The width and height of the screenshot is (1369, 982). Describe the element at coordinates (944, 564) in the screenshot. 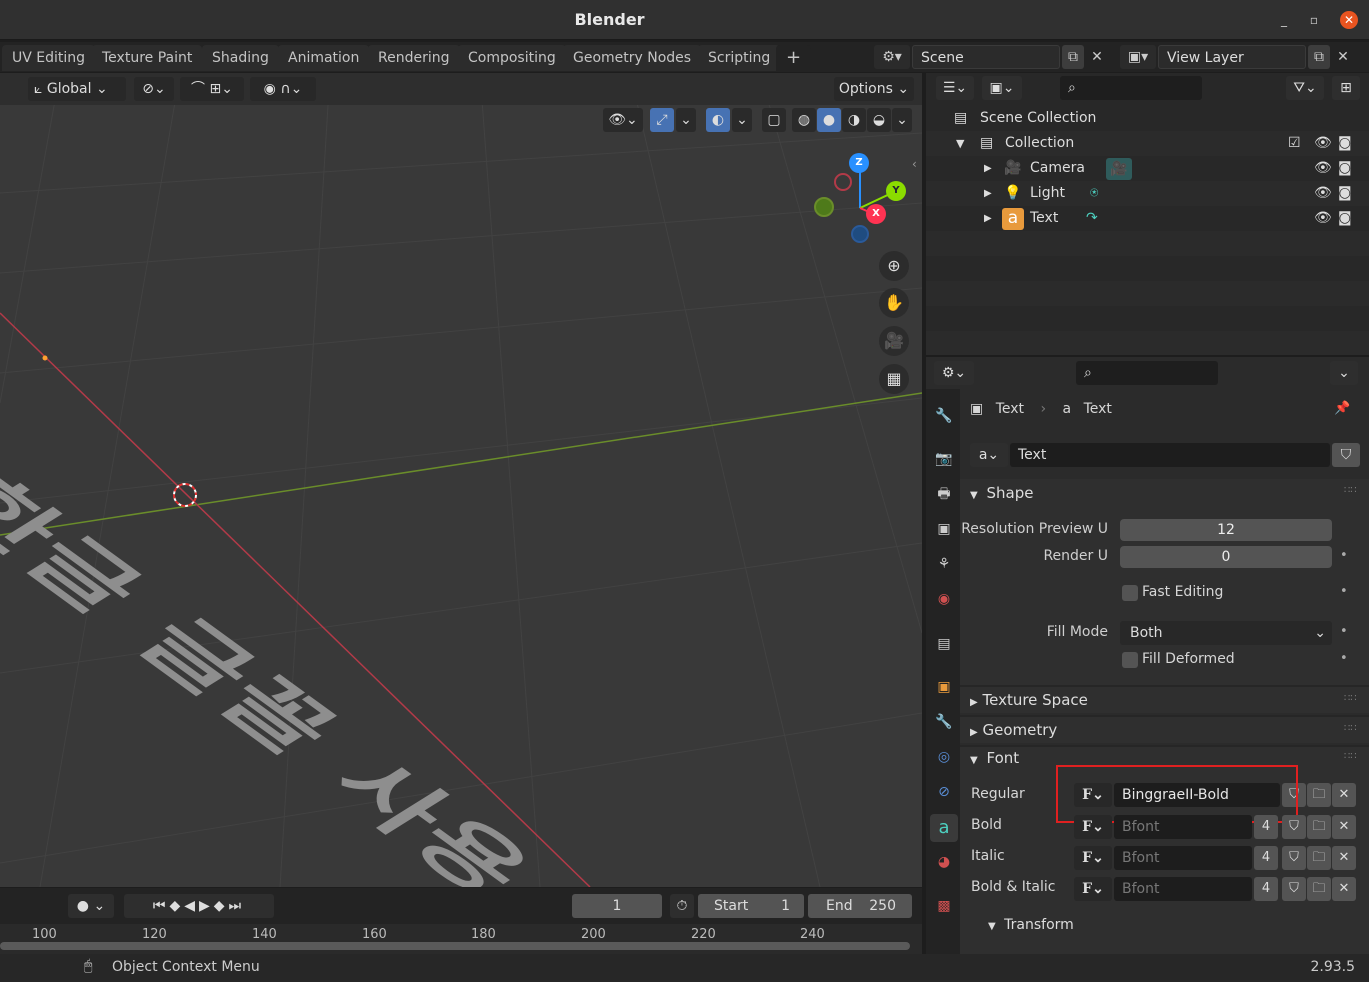

I see `scene-icon: ⚘` at that location.